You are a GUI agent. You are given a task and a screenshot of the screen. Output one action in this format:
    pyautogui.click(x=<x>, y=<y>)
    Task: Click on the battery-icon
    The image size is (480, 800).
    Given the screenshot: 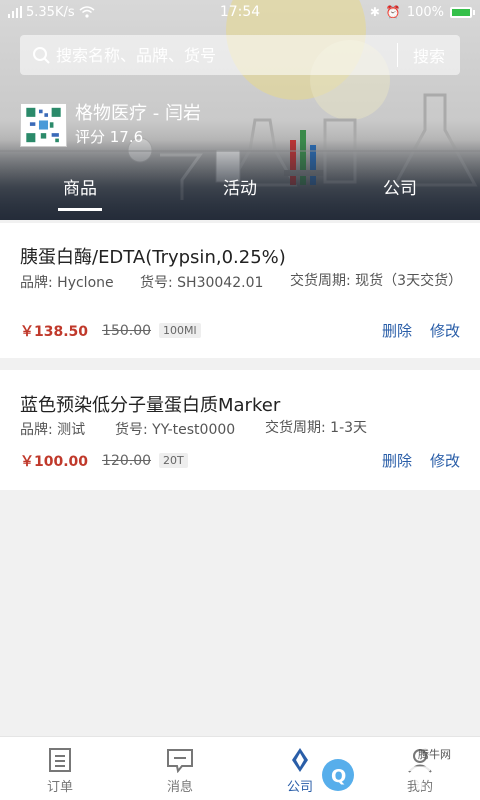 What is the action you would take?
    pyautogui.click(x=462, y=12)
    